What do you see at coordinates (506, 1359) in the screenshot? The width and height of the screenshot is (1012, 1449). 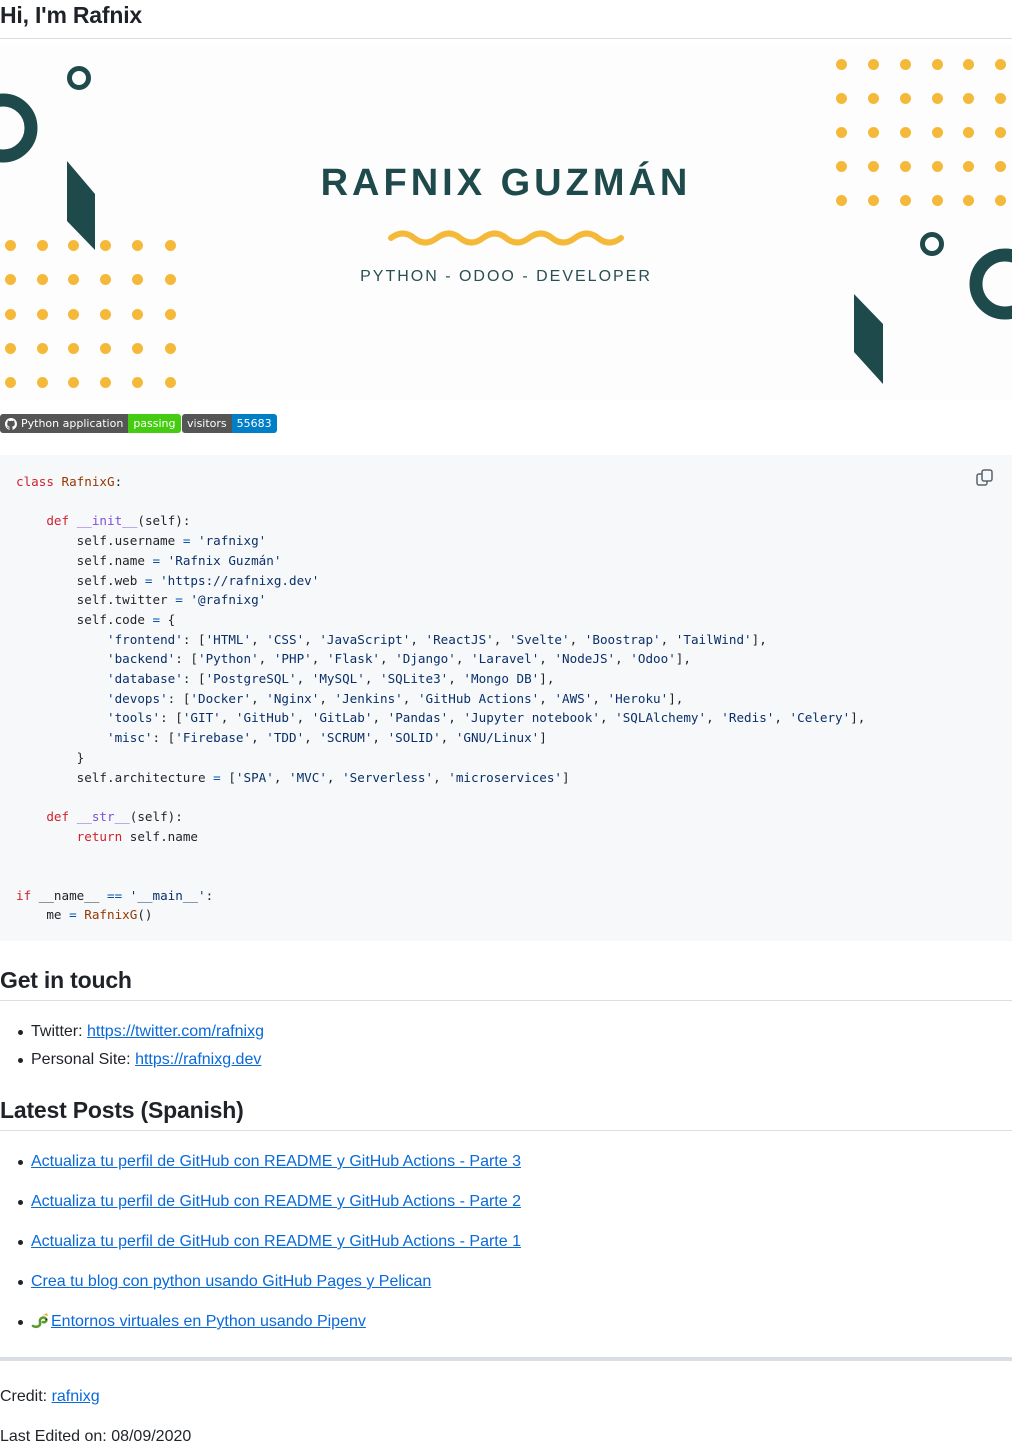 I see `horizontal-rule` at bounding box center [506, 1359].